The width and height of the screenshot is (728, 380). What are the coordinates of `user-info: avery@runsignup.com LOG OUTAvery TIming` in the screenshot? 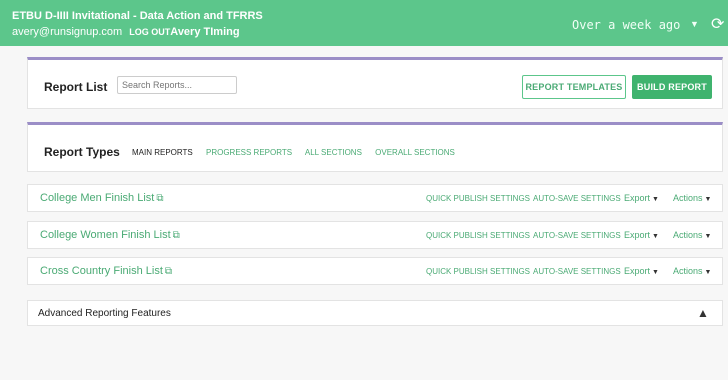 It's located at (126, 32).